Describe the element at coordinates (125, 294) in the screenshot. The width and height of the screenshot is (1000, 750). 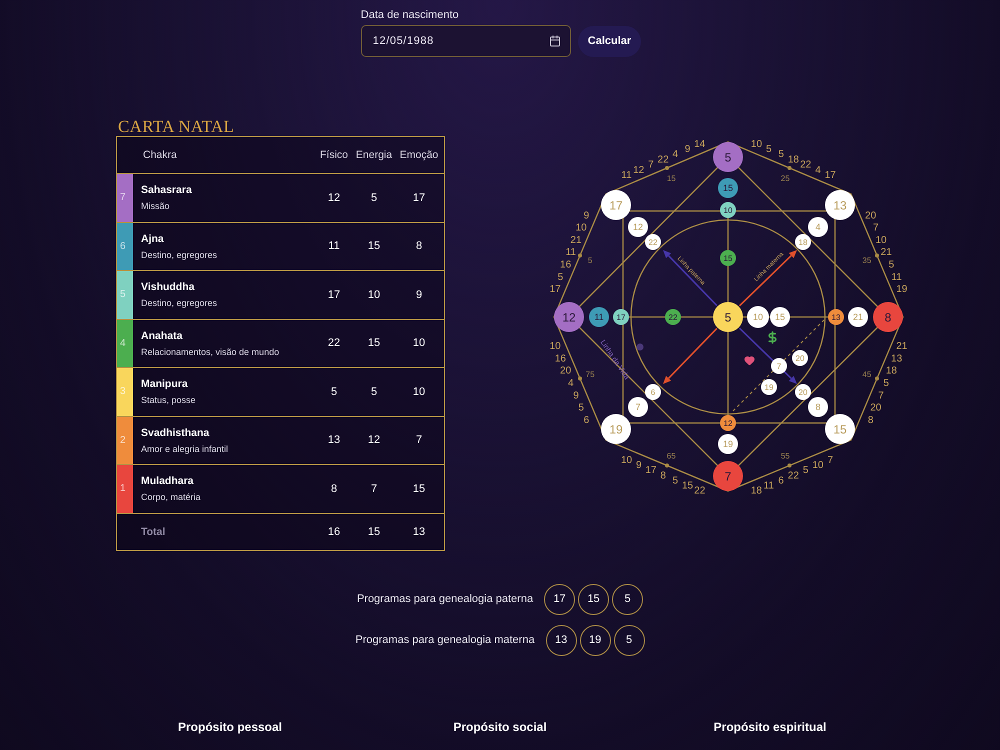
I see `chakra-number: 5` at that location.